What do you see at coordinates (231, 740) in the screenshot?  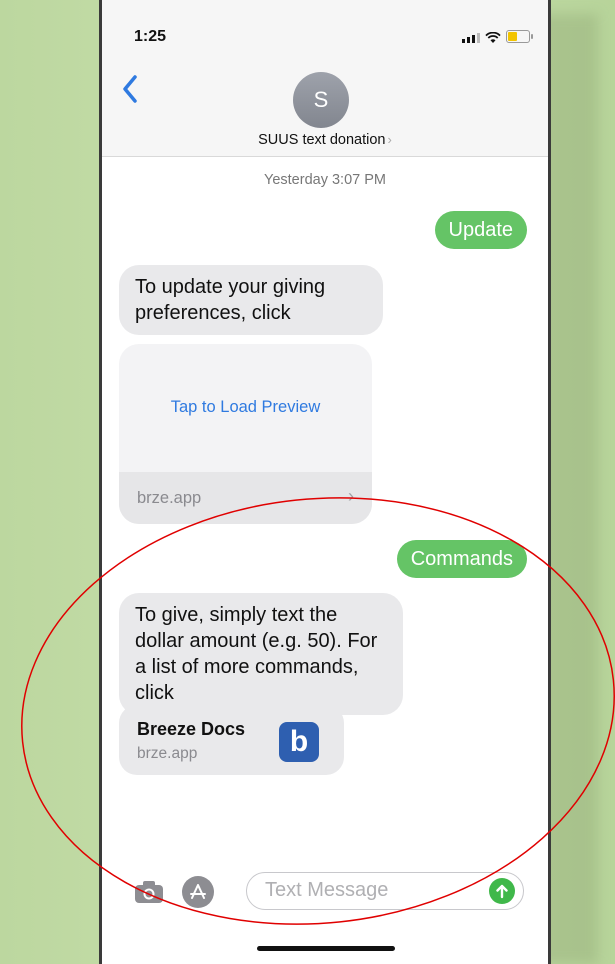 I see `breeze-docs-link-card: Breeze Docs brze.app b` at bounding box center [231, 740].